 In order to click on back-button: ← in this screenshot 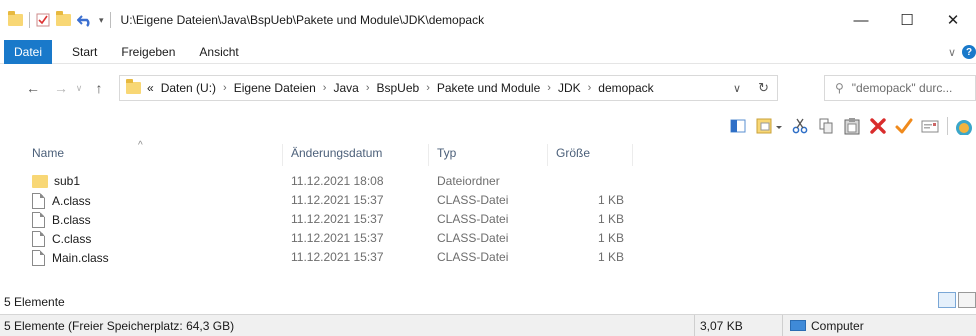, I will do `click(33, 88)`.